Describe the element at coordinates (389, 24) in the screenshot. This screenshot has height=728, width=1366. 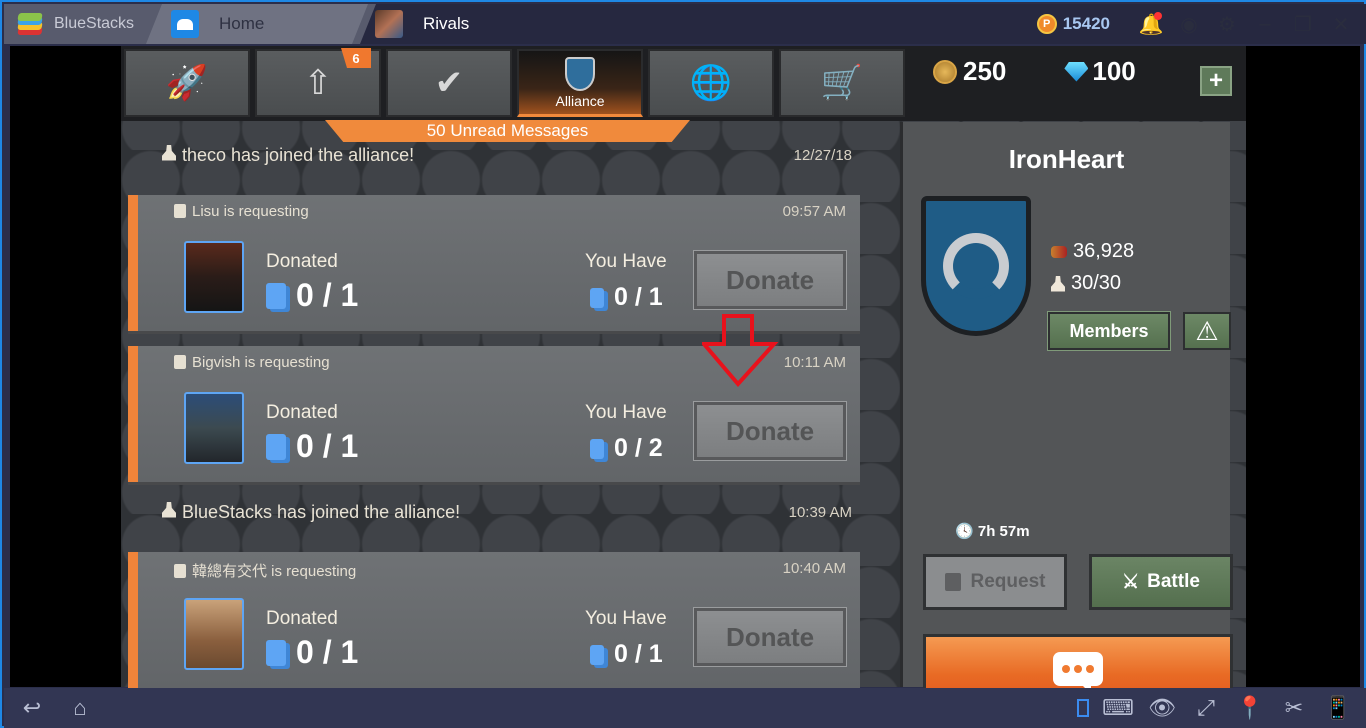
I see `rivals-app-icon` at that location.